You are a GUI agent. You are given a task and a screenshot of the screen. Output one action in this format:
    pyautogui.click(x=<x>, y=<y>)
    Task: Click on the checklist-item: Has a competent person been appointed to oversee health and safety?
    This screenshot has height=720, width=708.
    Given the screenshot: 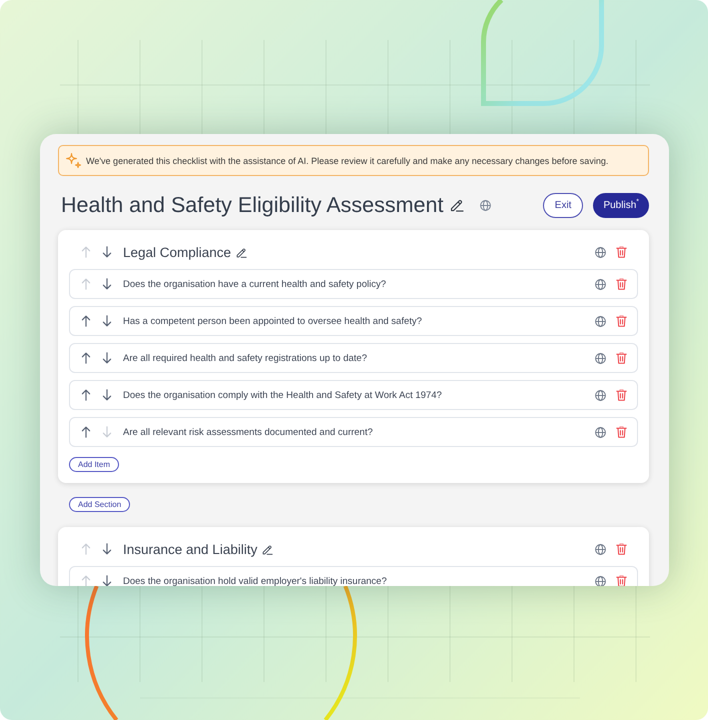 What is the action you would take?
    pyautogui.click(x=353, y=321)
    